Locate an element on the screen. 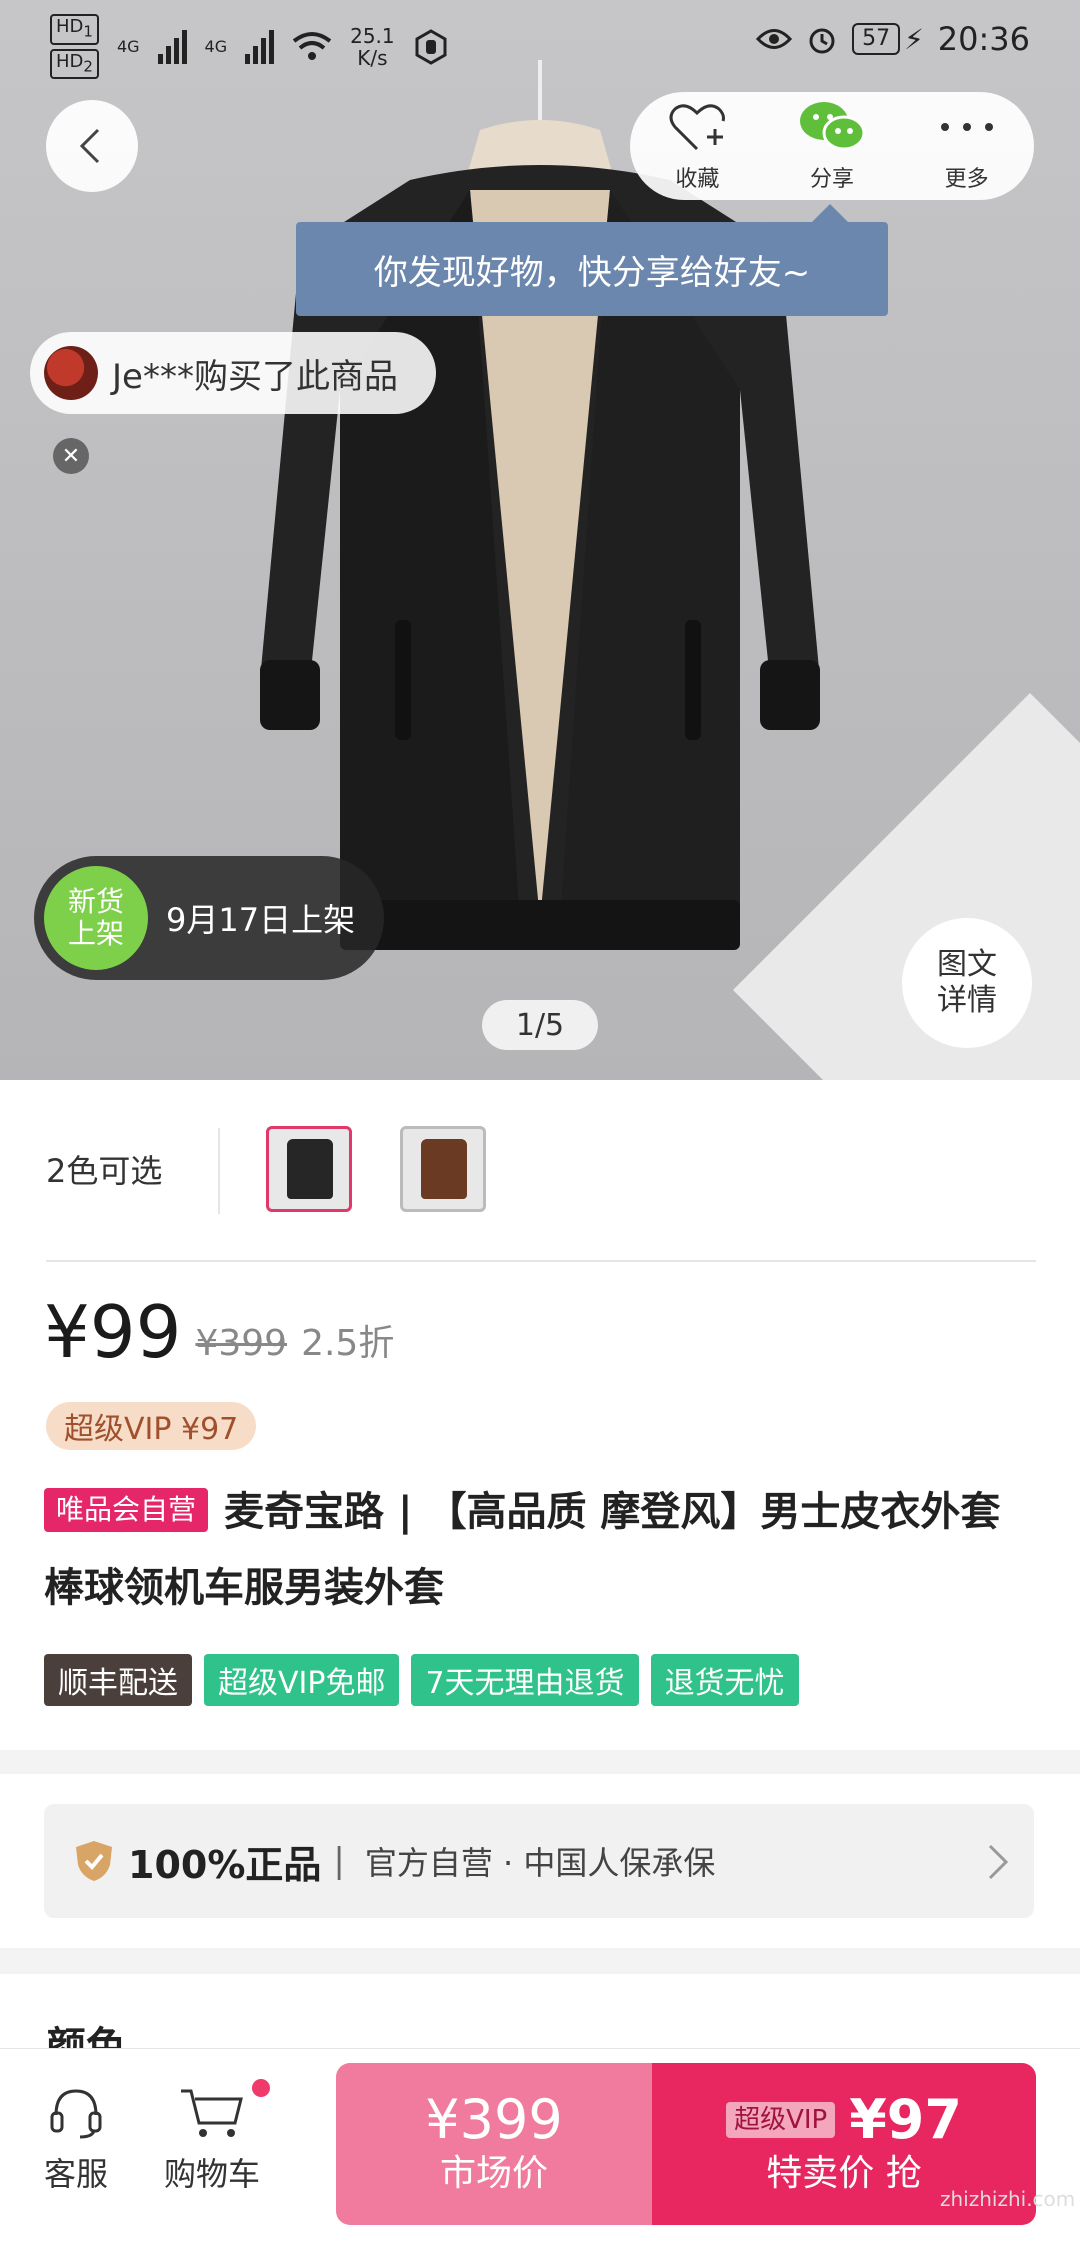 The width and height of the screenshot is (1080, 2241). service-tags: 顺丰配送 超级VIP免邮 7天无理由退货 退货无忧 is located at coordinates (421, 1680).